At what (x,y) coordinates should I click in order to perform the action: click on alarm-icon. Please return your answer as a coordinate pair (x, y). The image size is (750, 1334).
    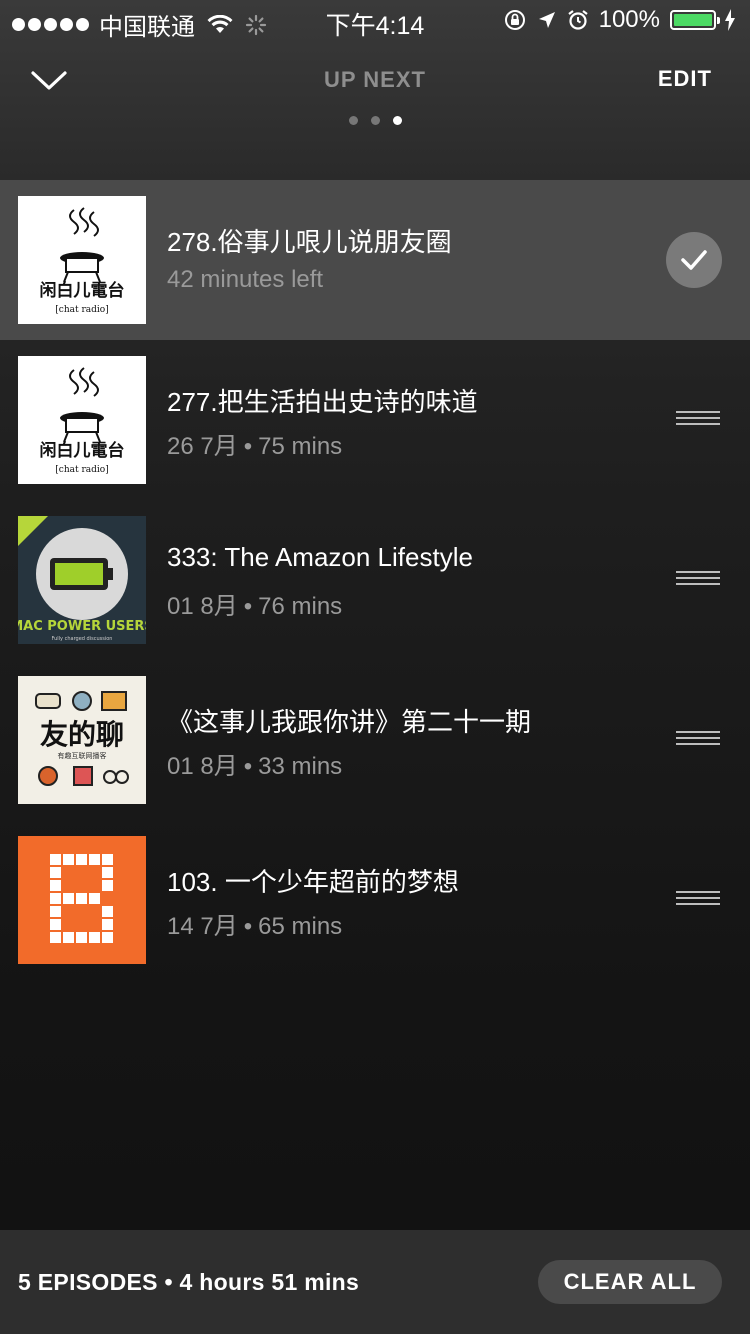
    Looking at the image, I should click on (577, 20).